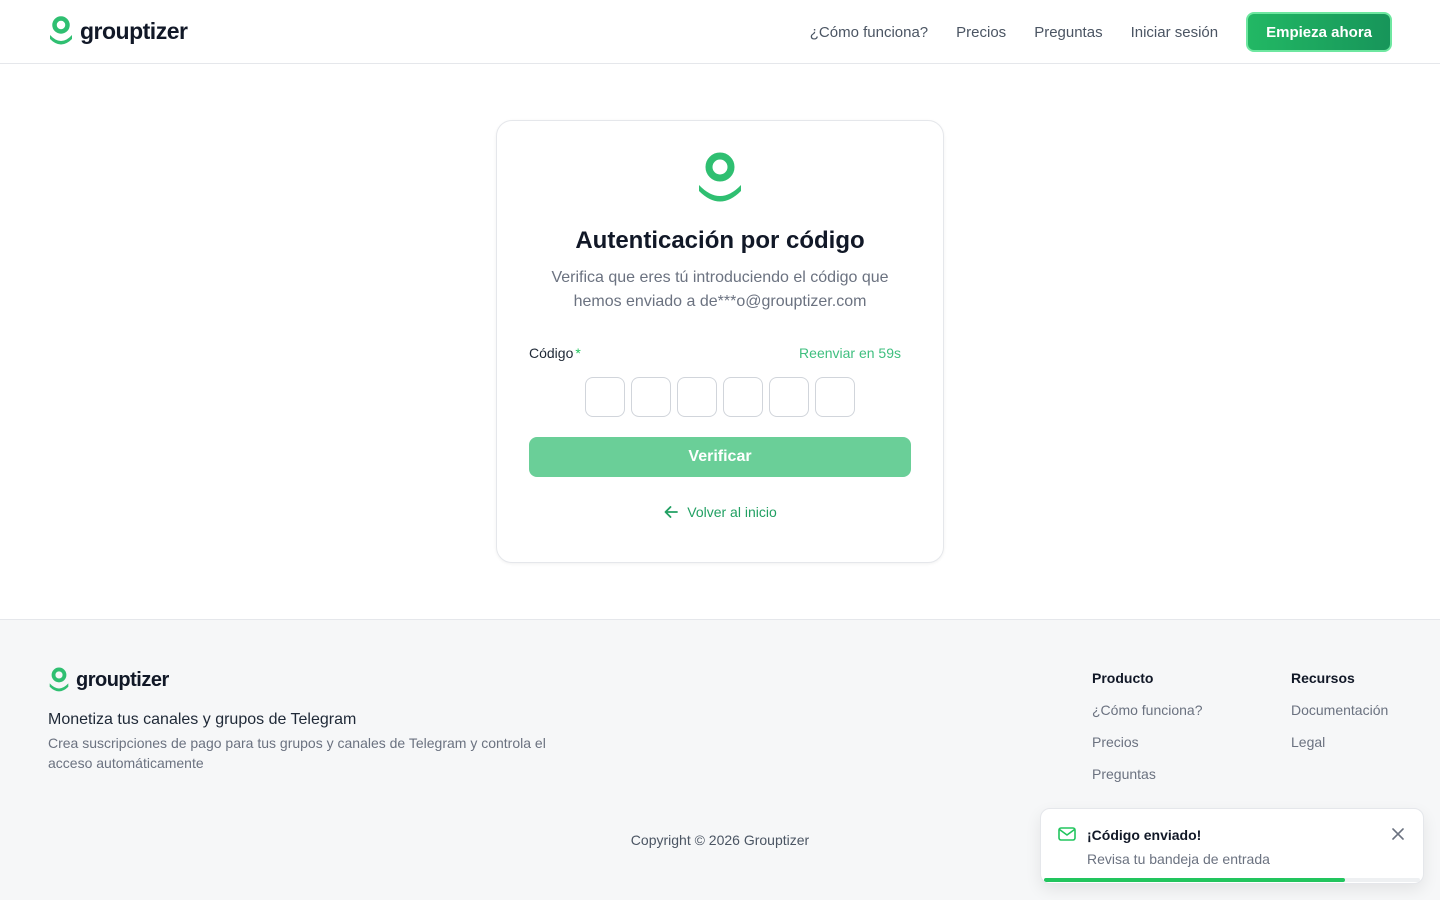 The height and width of the screenshot is (900, 1440). What do you see at coordinates (1068, 32) in the screenshot?
I see `nav-faq: Preguntas` at bounding box center [1068, 32].